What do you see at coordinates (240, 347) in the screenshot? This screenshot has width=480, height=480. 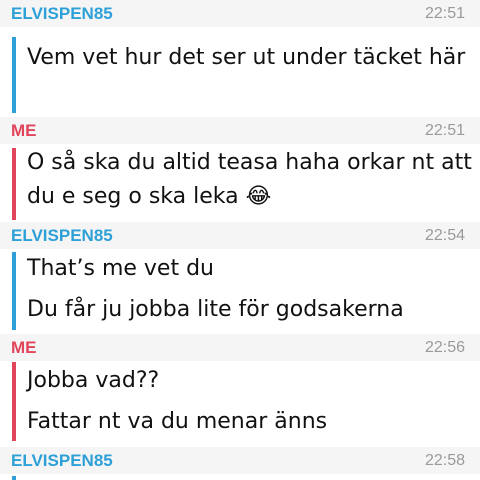 I see `message-header: ME 22:56` at bounding box center [240, 347].